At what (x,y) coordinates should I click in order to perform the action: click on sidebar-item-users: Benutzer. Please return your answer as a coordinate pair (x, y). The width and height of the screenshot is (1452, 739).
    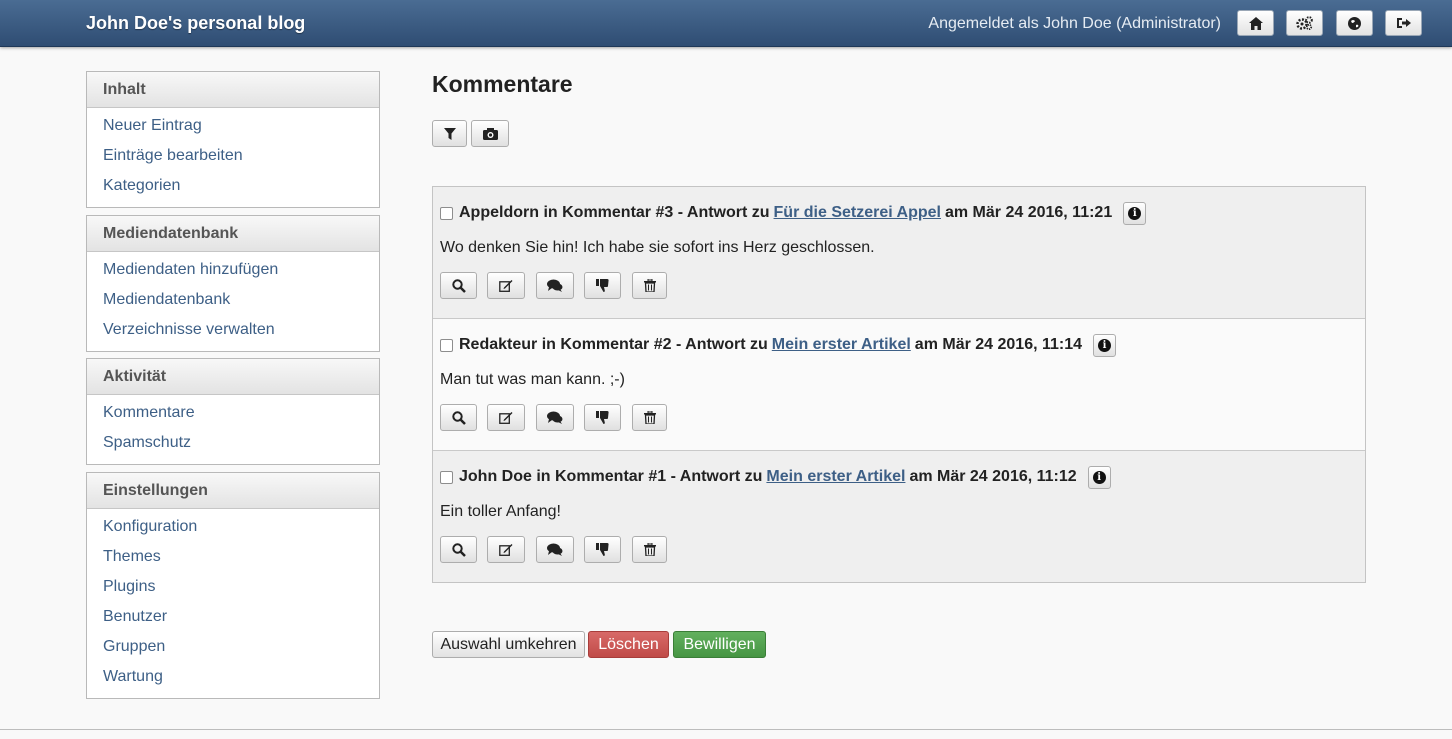
    Looking at the image, I should click on (233, 619).